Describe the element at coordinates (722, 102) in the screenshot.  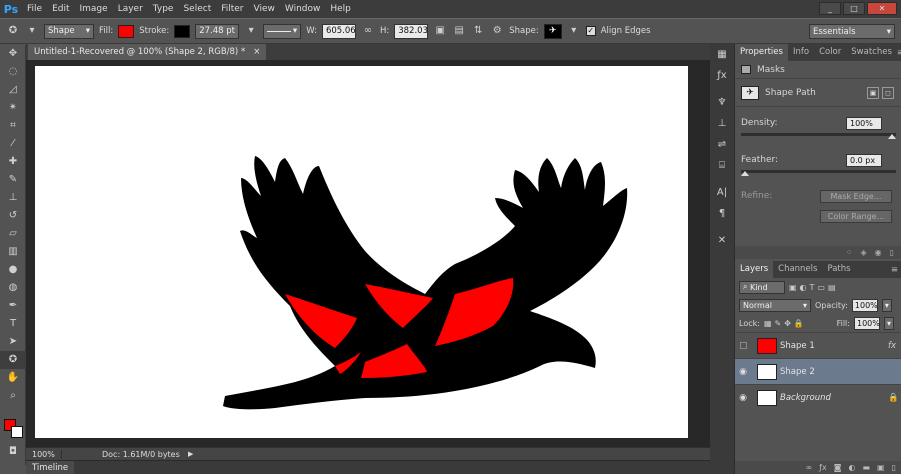
I see `brush-panel-icon: ♆` at that location.